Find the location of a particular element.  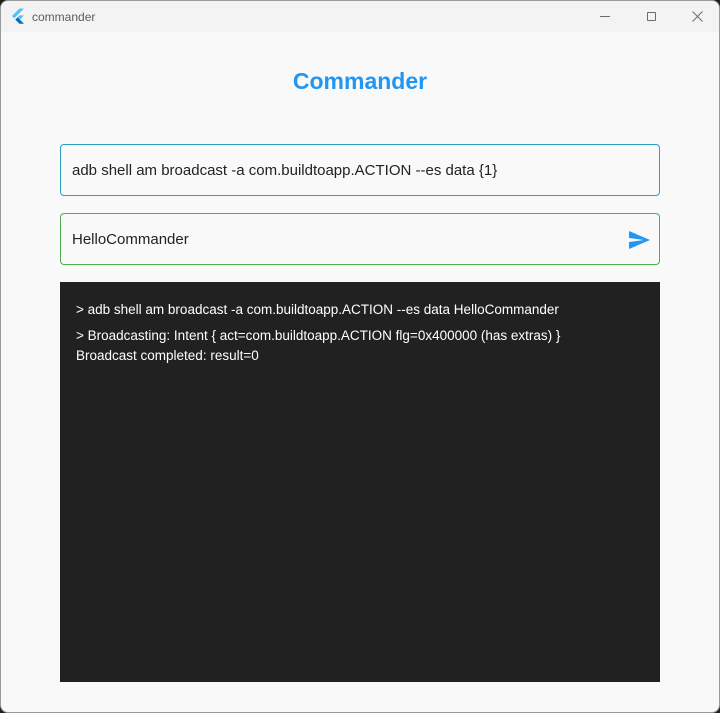

page-title: Commander is located at coordinates (360, 81).